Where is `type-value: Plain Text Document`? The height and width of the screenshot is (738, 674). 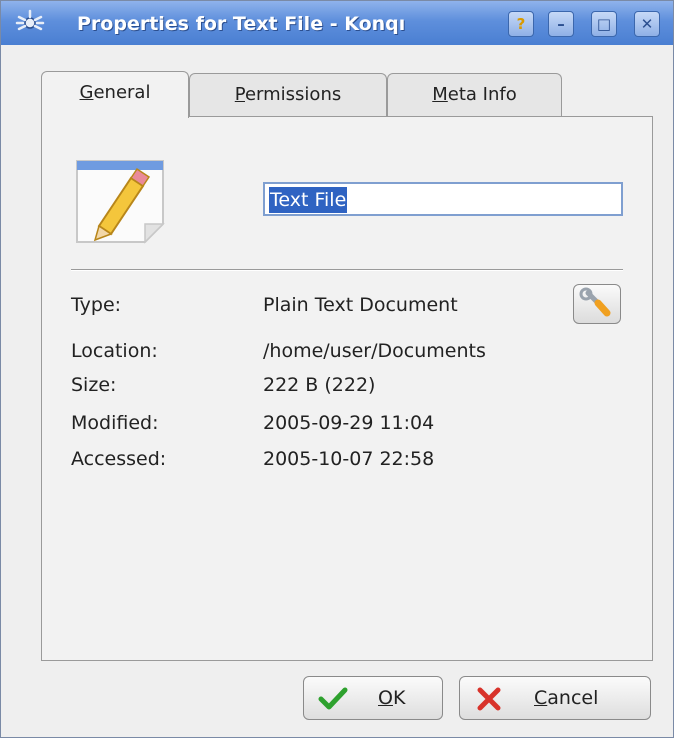
type-value: Plain Text Document is located at coordinates (360, 305).